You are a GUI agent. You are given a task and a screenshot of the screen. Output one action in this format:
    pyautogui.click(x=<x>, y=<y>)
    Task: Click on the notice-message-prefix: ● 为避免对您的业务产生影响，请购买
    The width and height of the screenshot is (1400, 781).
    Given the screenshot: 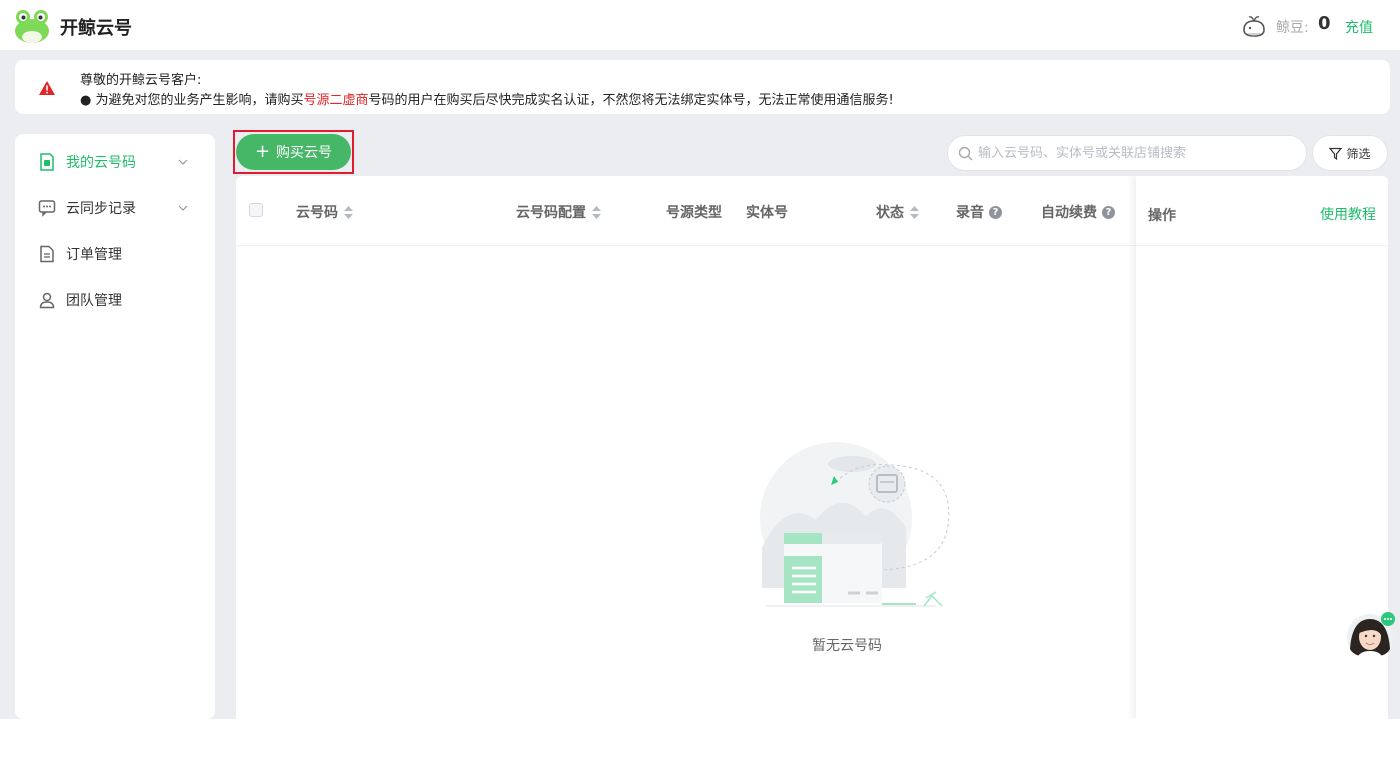 What is the action you would take?
    pyautogui.click(x=192, y=100)
    